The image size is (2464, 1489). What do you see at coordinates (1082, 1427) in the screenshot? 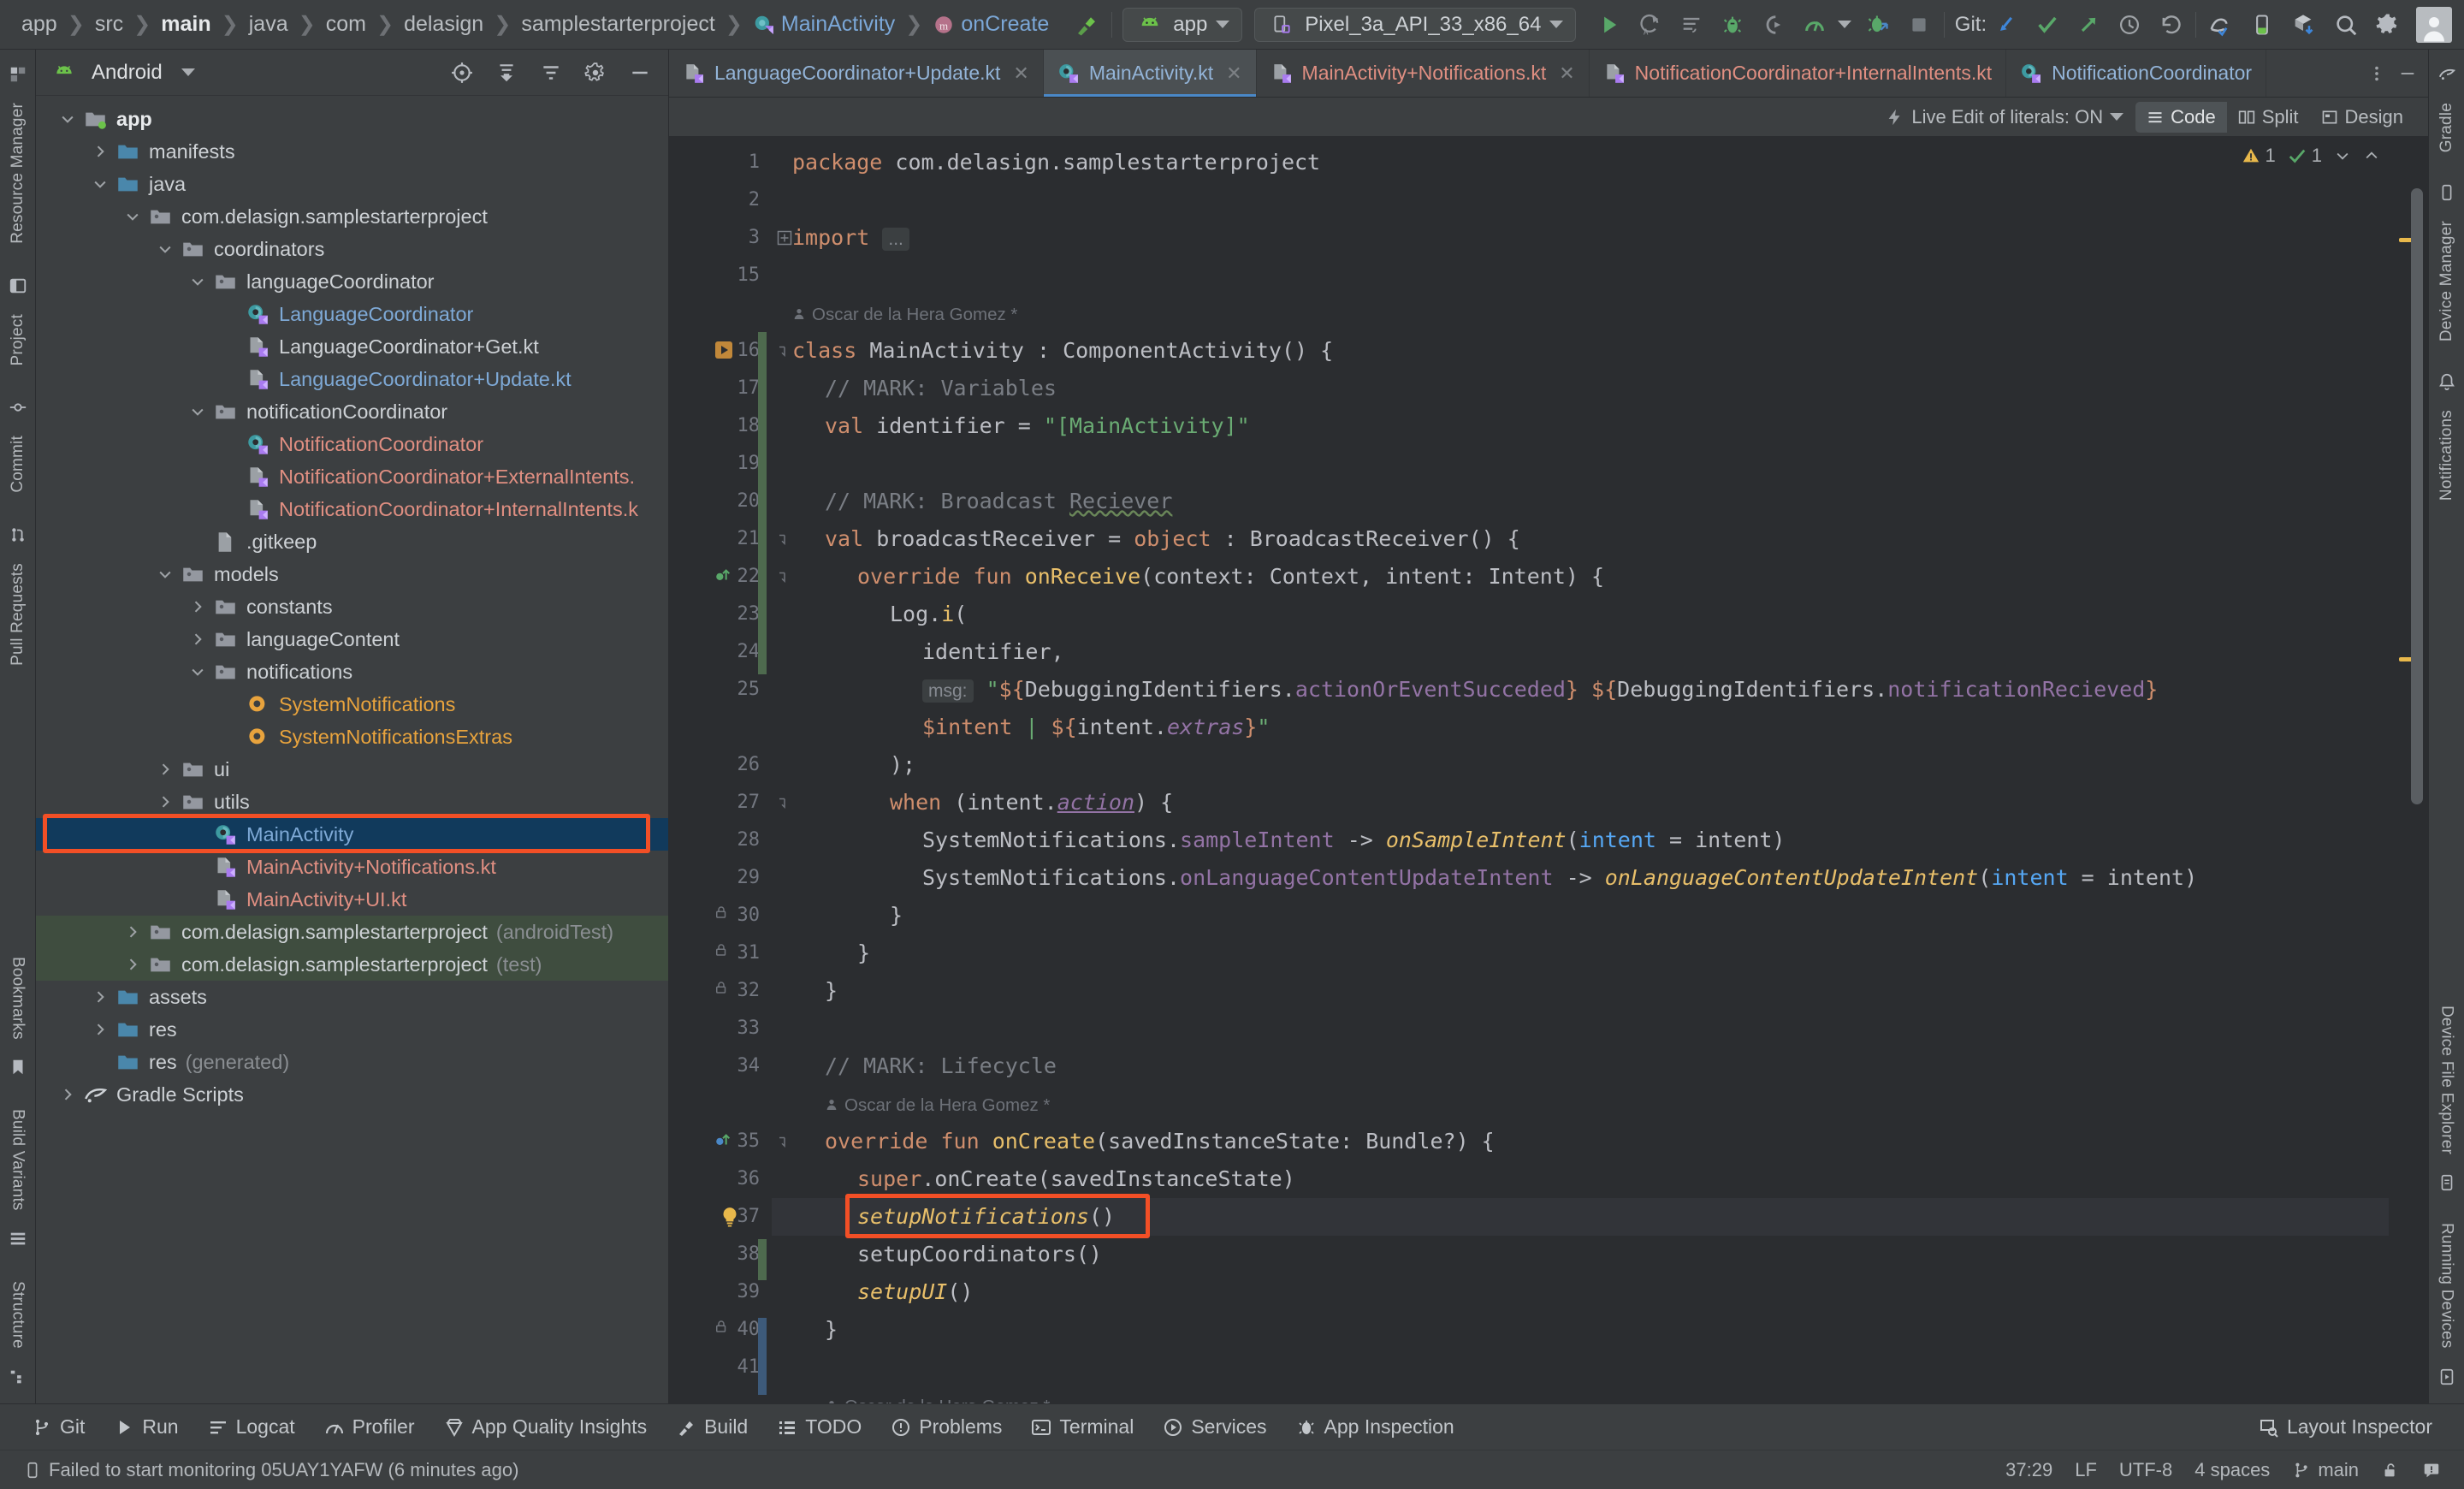
I see `bottom-tool-terminal: Terminal` at bounding box center [1082, 1427].